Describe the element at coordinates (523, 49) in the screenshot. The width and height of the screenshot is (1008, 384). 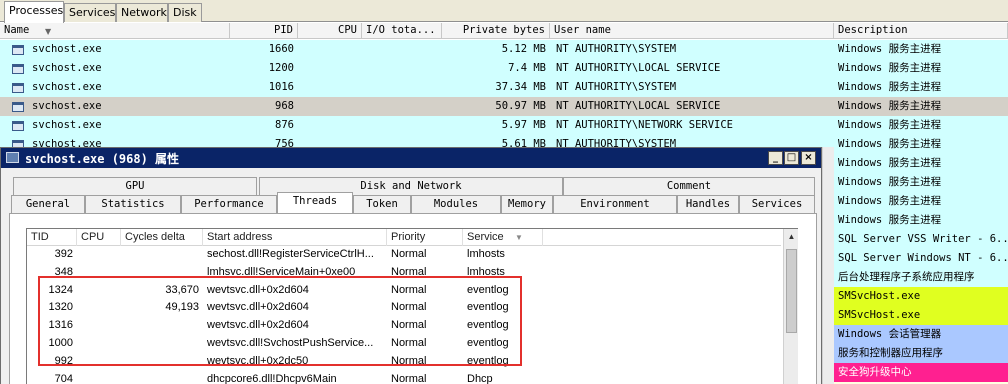
I see `process-private-bytes: 5.12 MB` at that location.